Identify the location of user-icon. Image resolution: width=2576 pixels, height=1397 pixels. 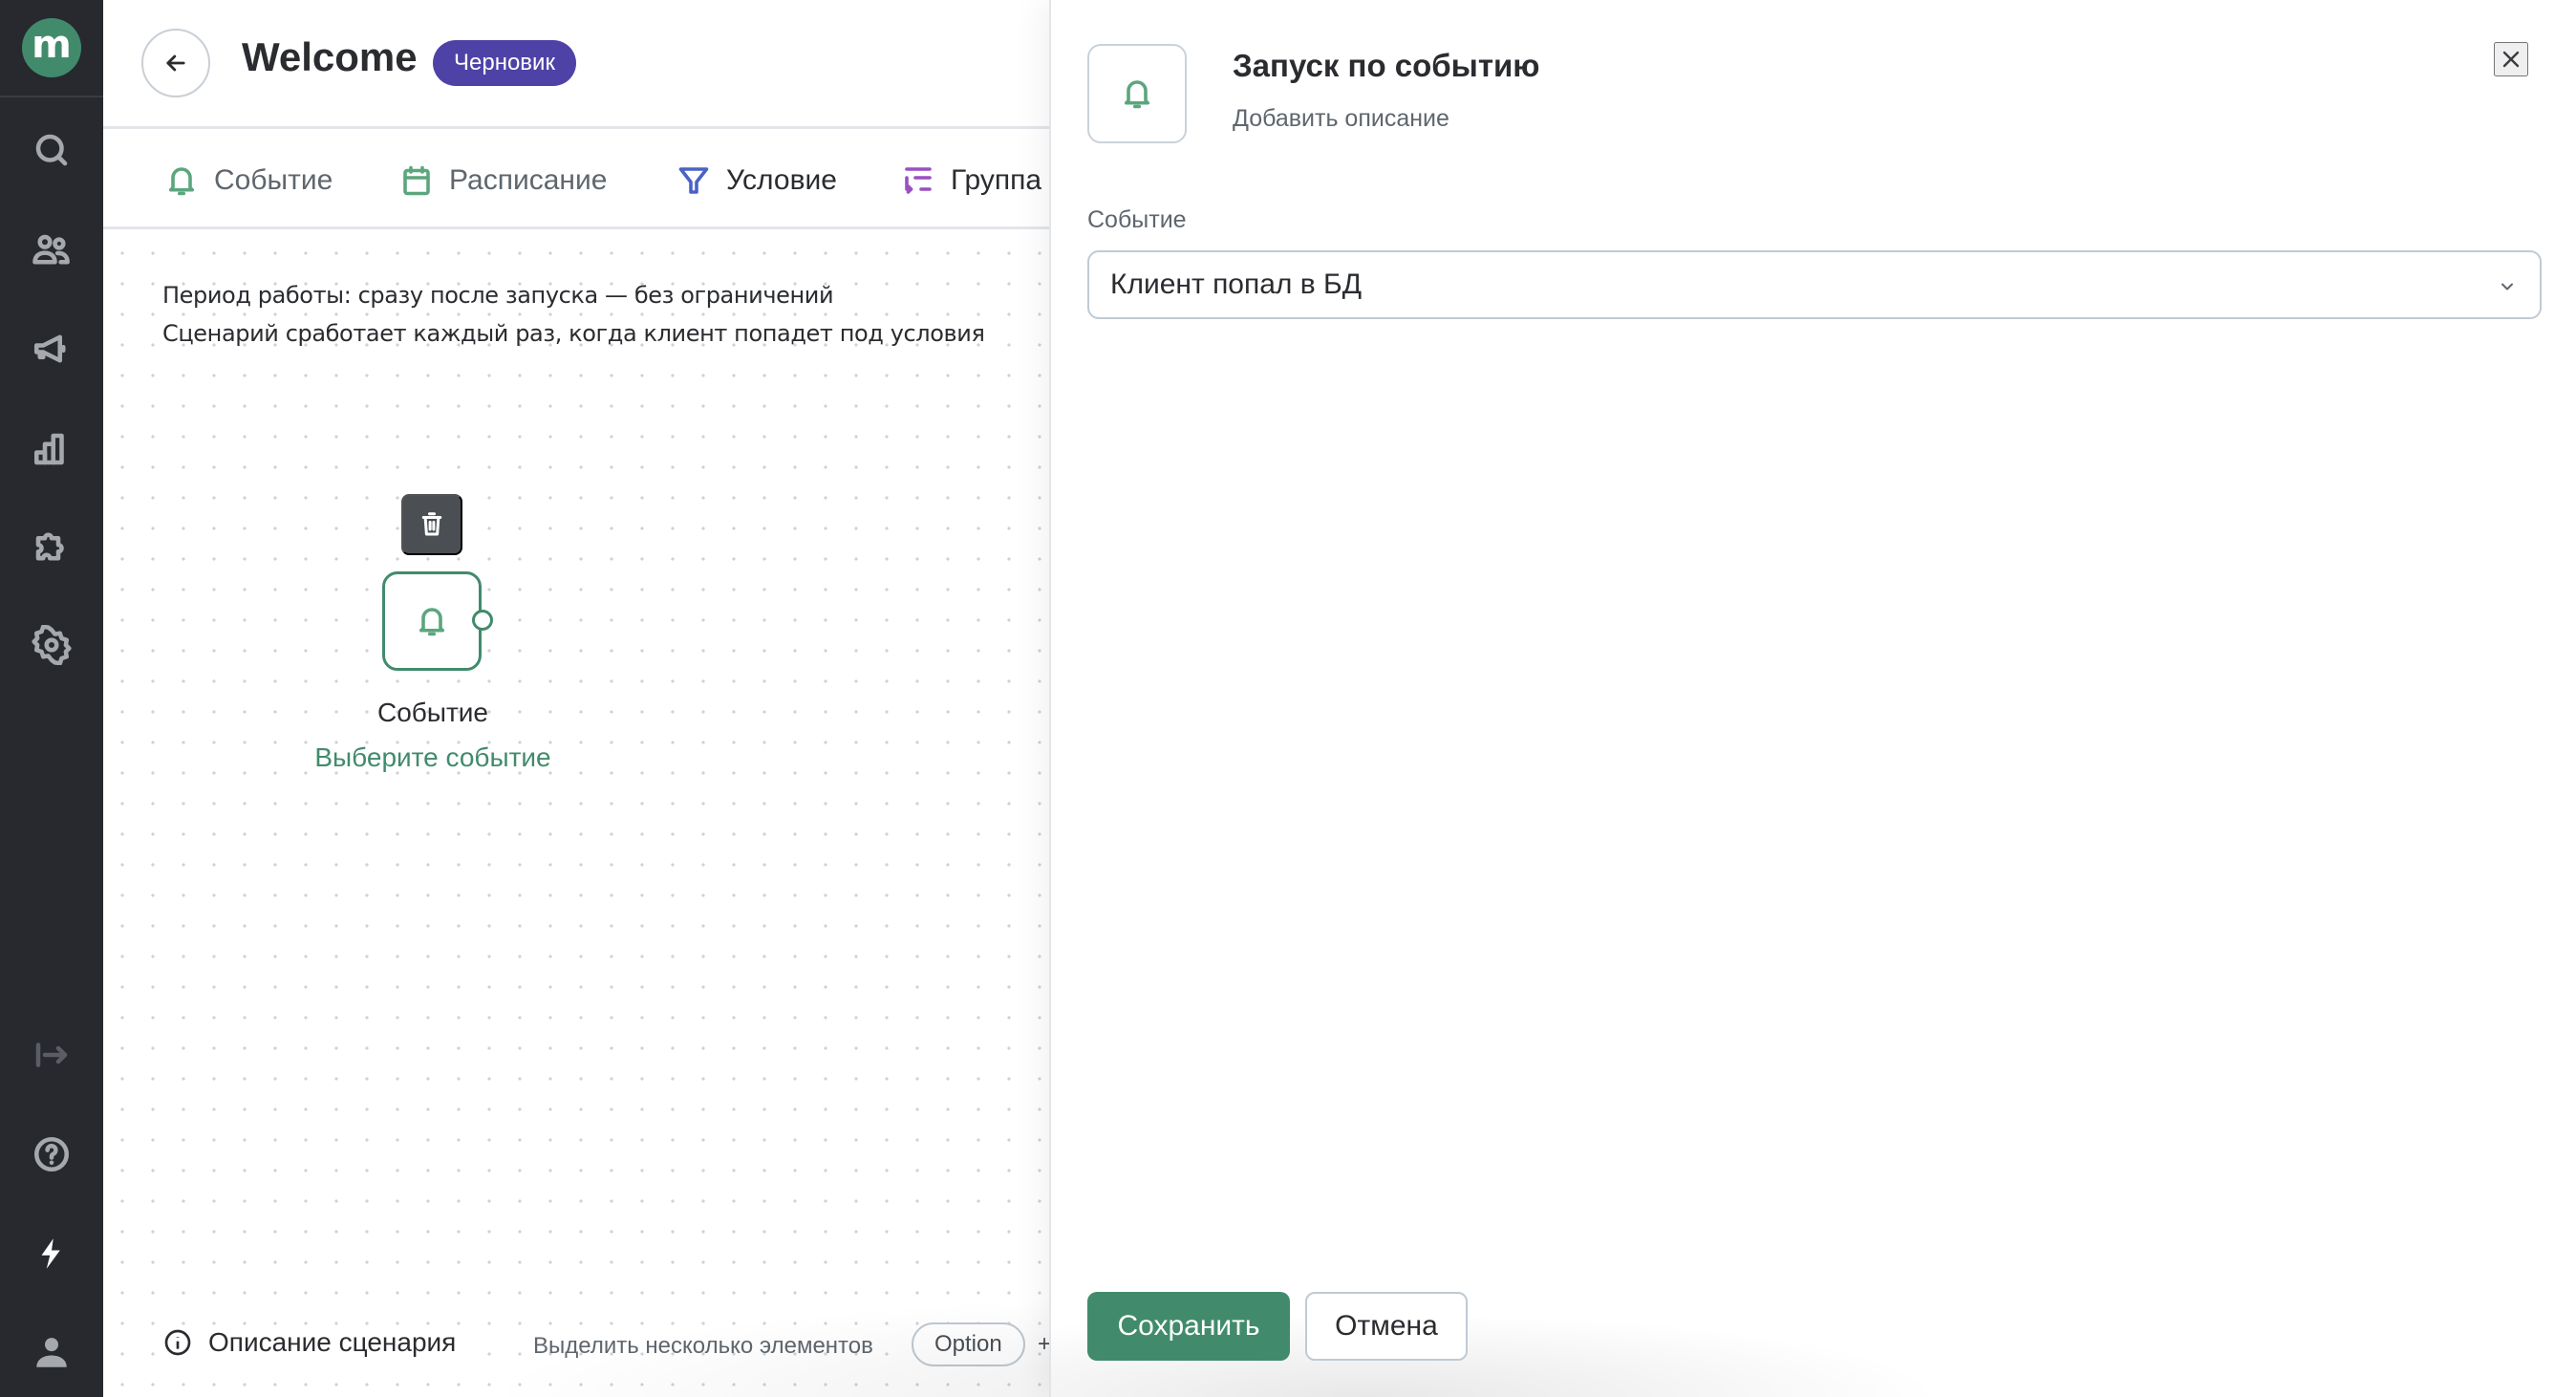
(51, 1352).